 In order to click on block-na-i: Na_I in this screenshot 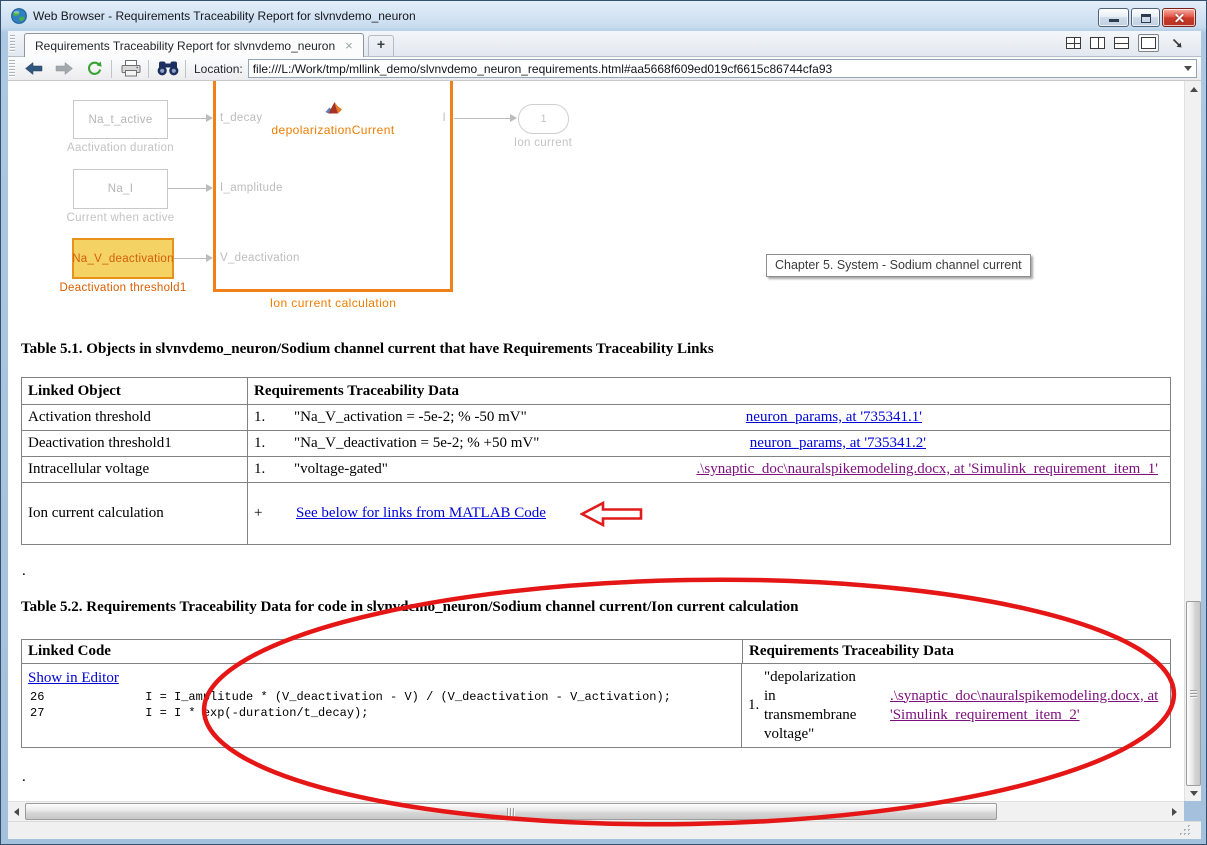, I will do `click(120, 189)`.